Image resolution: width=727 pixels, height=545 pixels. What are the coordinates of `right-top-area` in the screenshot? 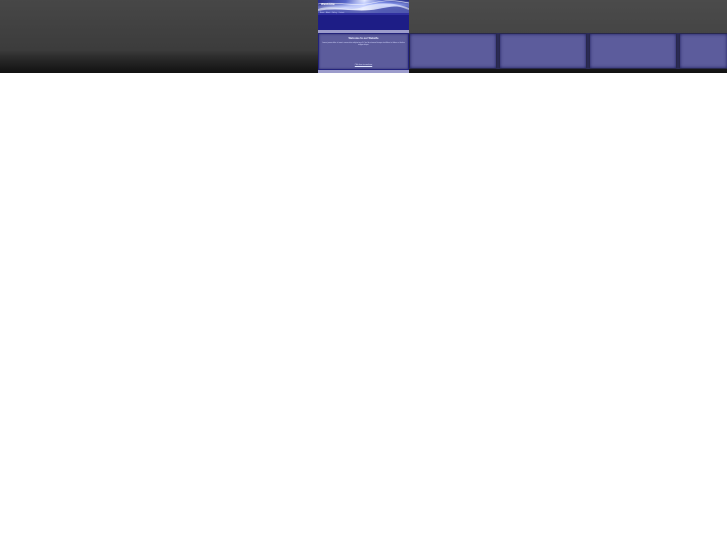 It's located at (568, 16).